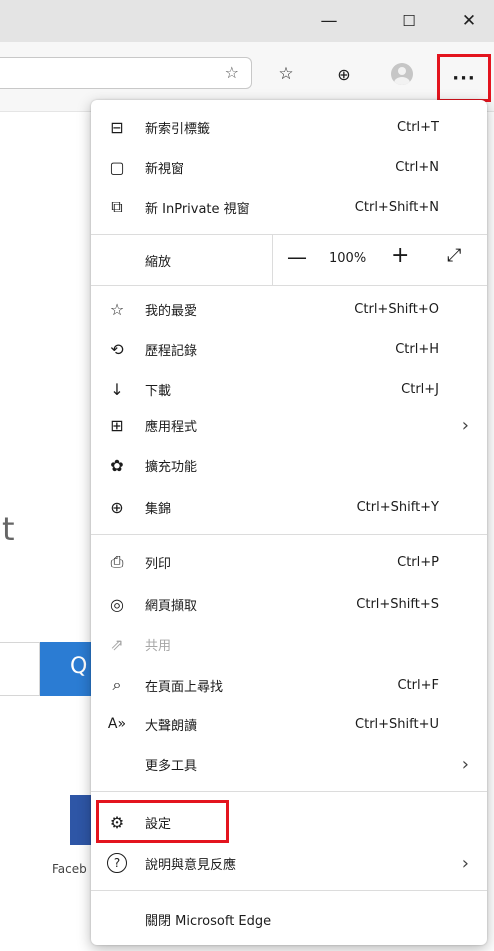  Describe the element at coordinates (117, 389) in the screenshot. I see `download-icon: ↓` at that location.